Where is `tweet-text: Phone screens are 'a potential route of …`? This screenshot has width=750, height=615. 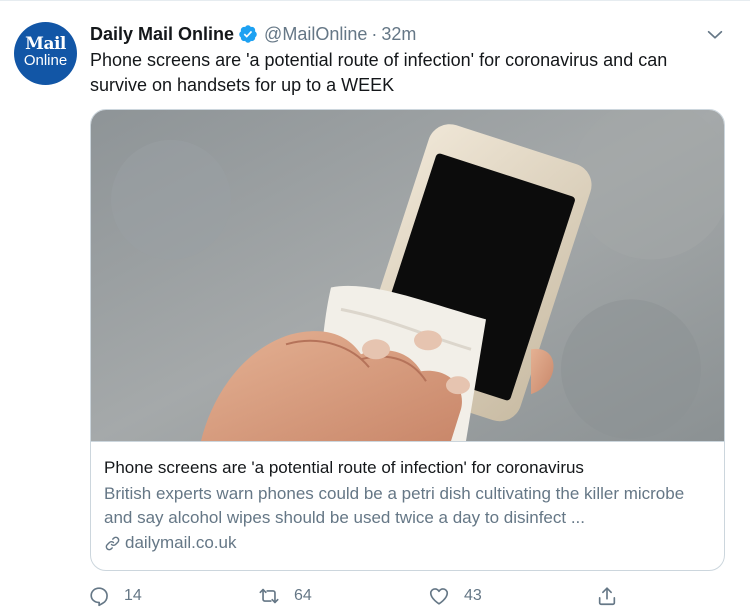 tweet-text: Phone screens are 'a potential route of … is located at coordinates (379, 72).